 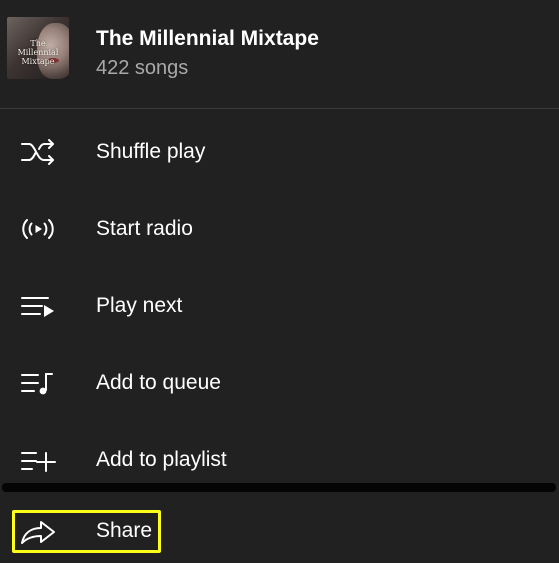 What do you see at coordinates (38, 229) in the screenshot?
I see `radio-icon` at bounding box center [38, 229].